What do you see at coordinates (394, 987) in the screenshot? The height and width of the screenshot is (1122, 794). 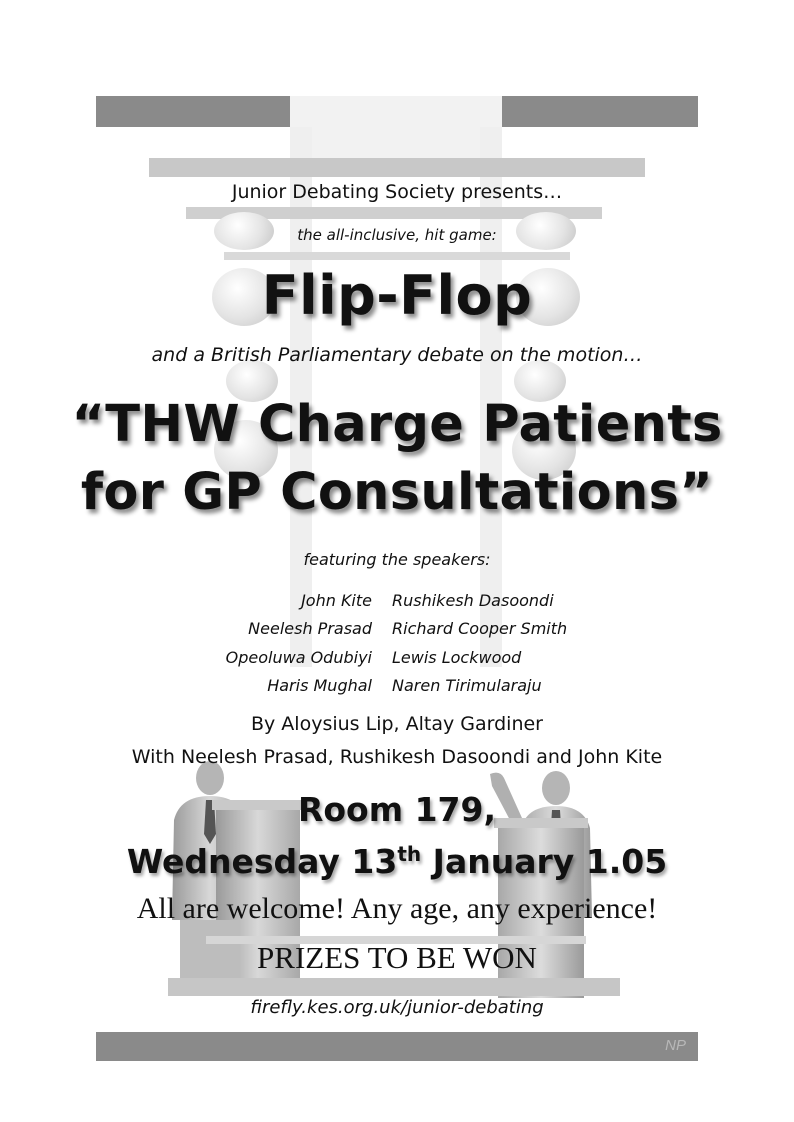 I see `bottom-floor-bar` at bounding box center [394, 987].